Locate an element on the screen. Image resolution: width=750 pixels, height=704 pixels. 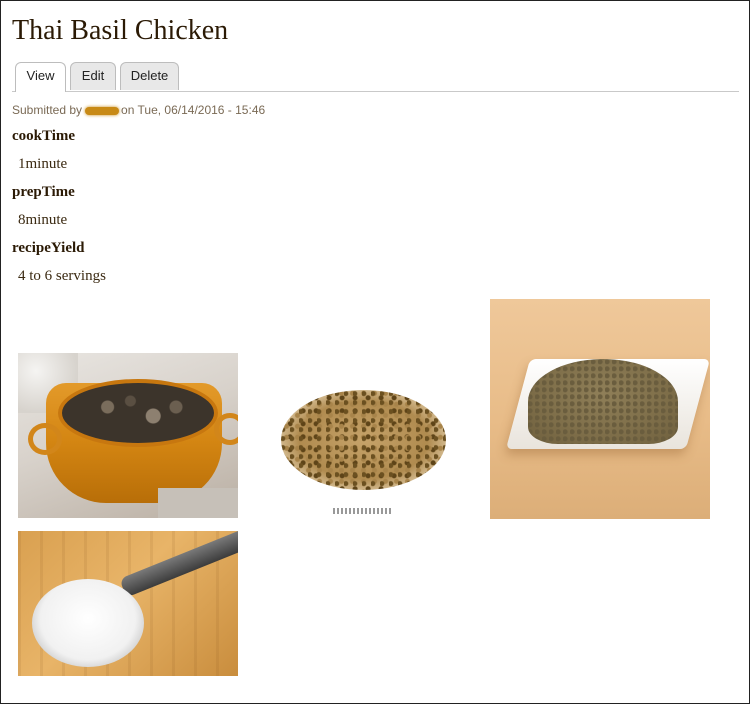
tab-edit: Edit is located at coordinates (93, 76).